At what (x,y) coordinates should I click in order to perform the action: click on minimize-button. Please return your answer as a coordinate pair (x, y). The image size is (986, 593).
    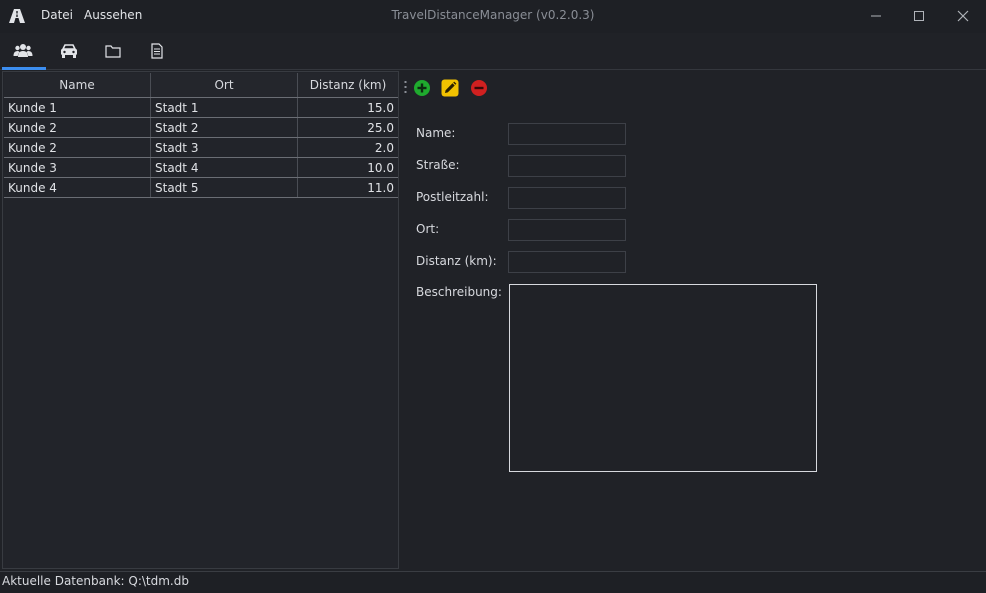
    Looking at the image, I should click on (876, 16).